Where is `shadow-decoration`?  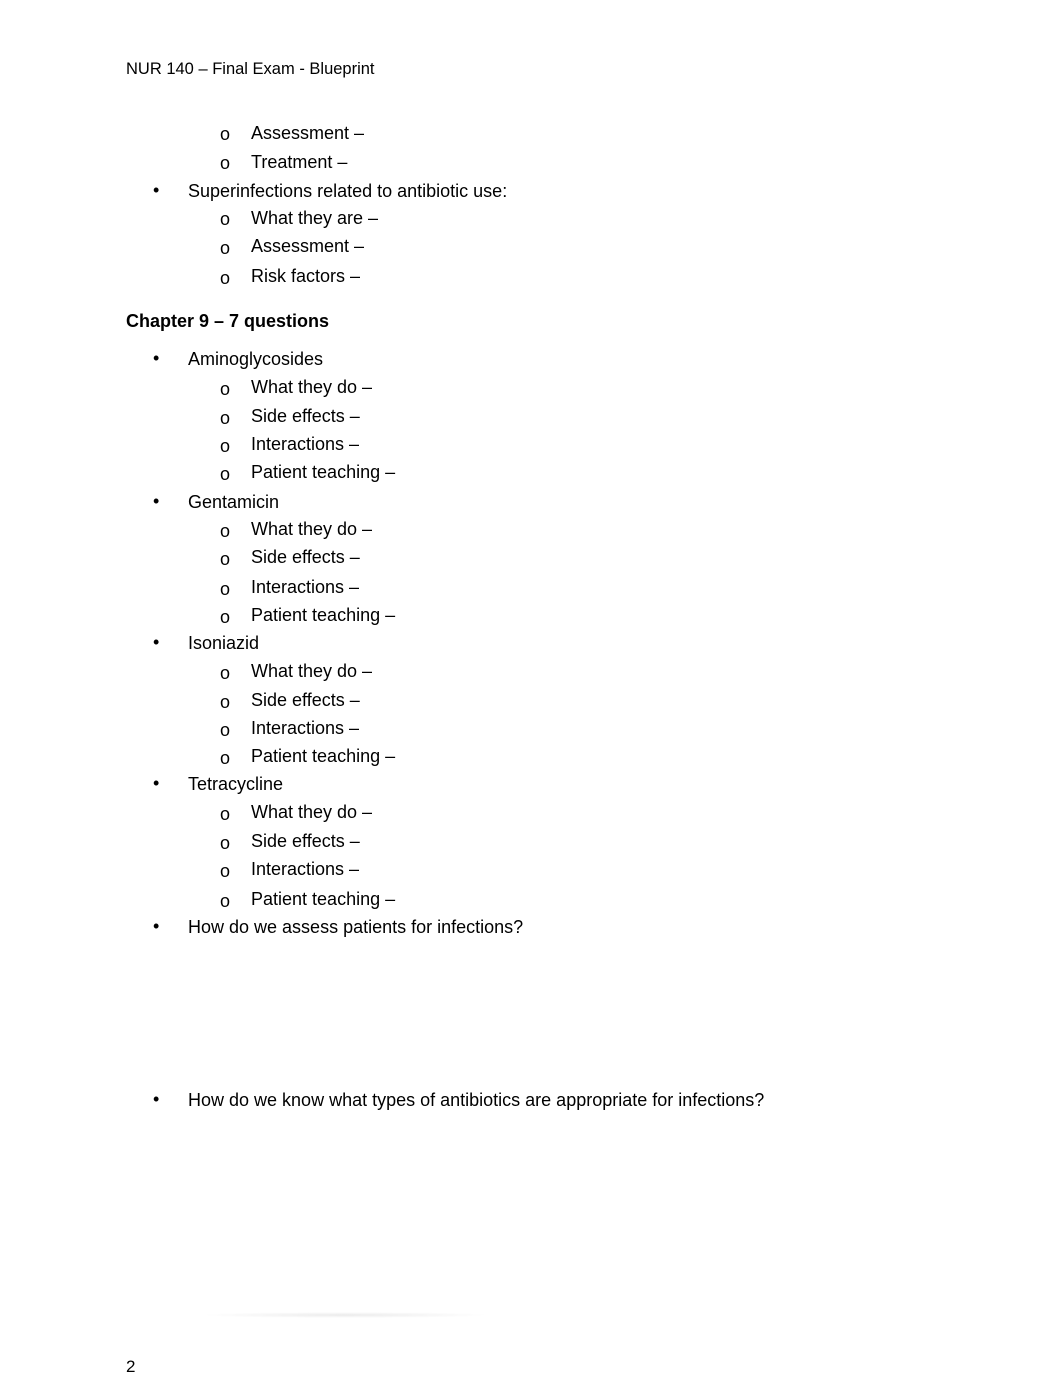
shadow-decoration is located at coordinates (345, 1315).